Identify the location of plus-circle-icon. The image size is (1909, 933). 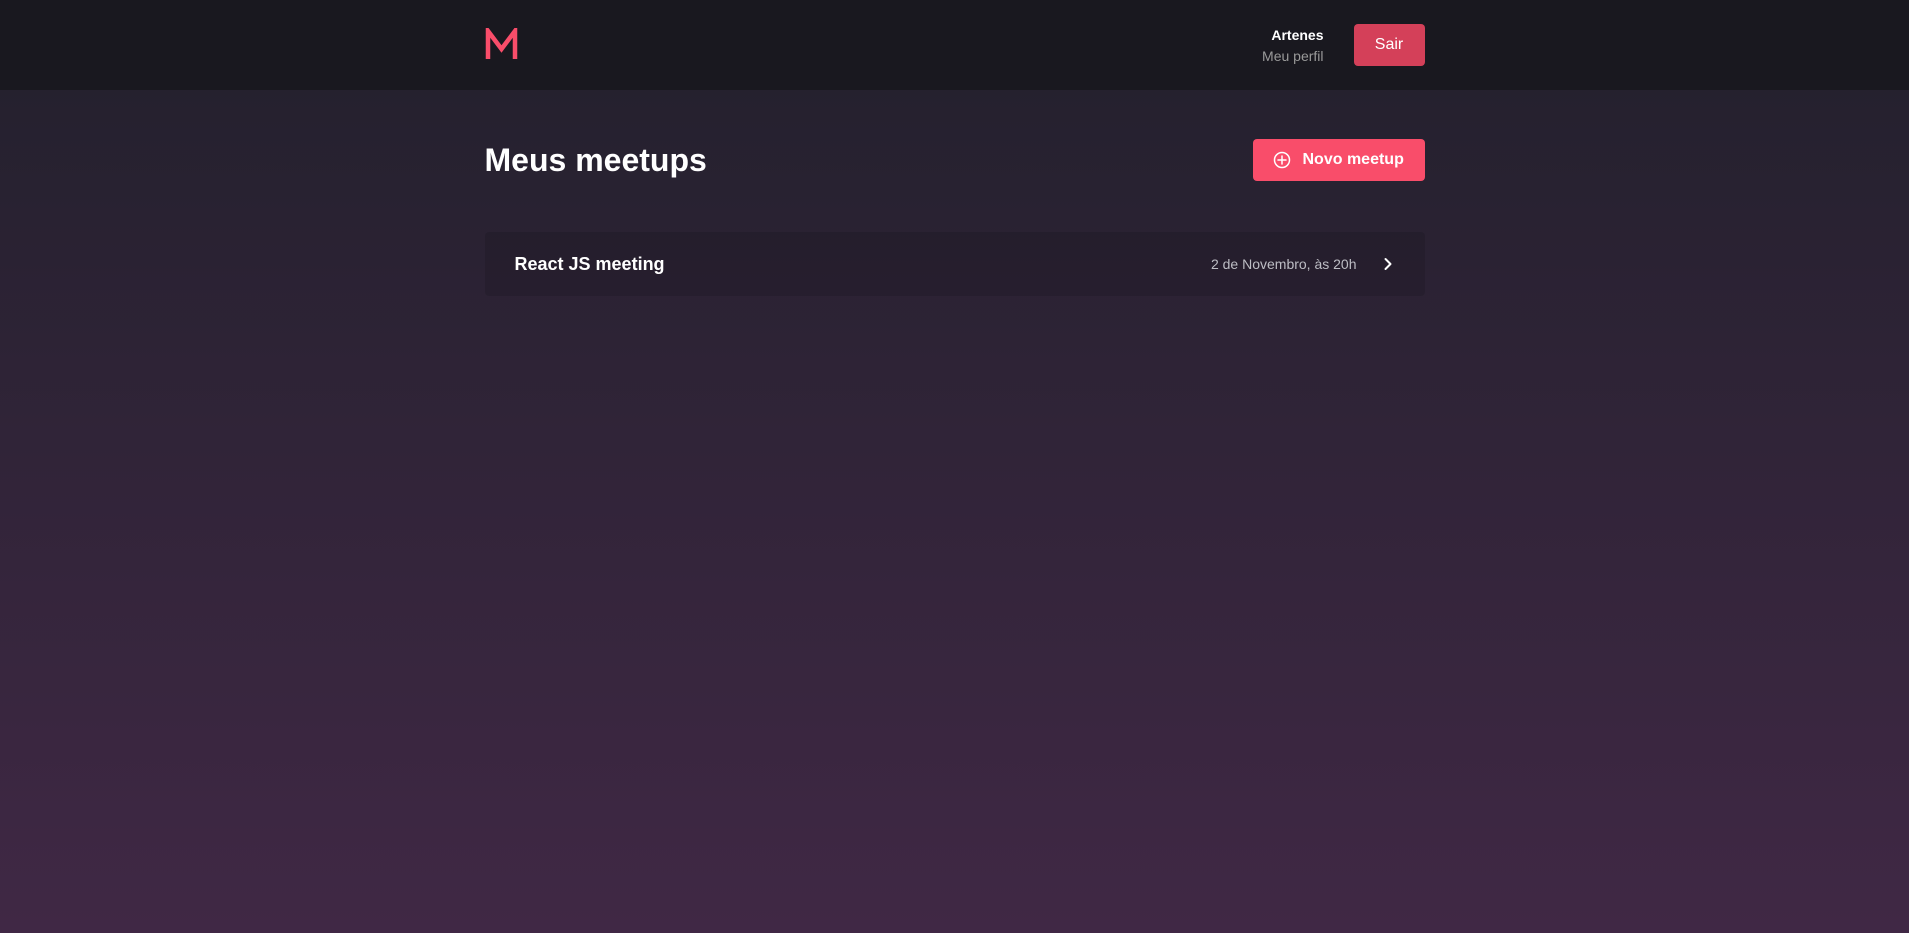
(1281, 160).